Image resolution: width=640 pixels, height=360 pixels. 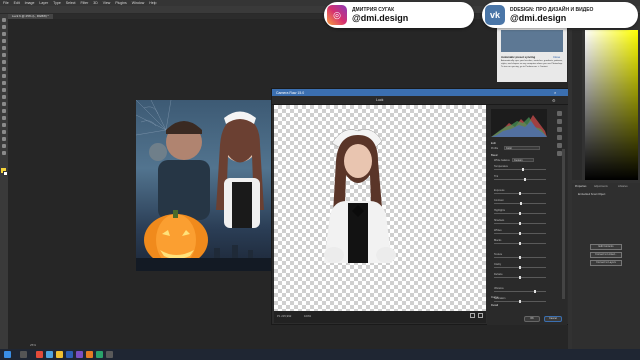 I want to click on menu-filter: Filter, so click(x=85, y=3).